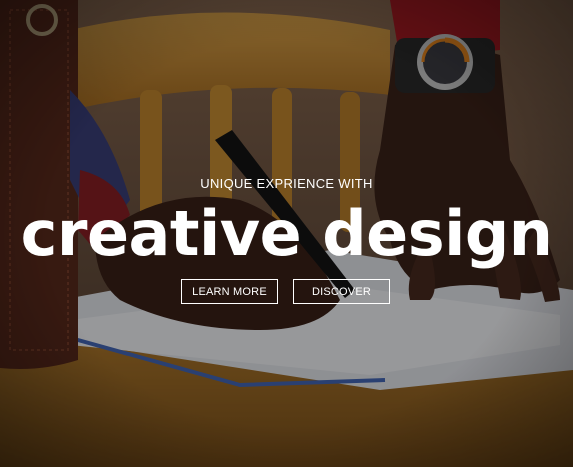 The width and height of the screenshot is (573, 467). Describe the element at coordinates (229, 291) in the screenshot. I see `learn-more-button: LEARN MORE` at that location.